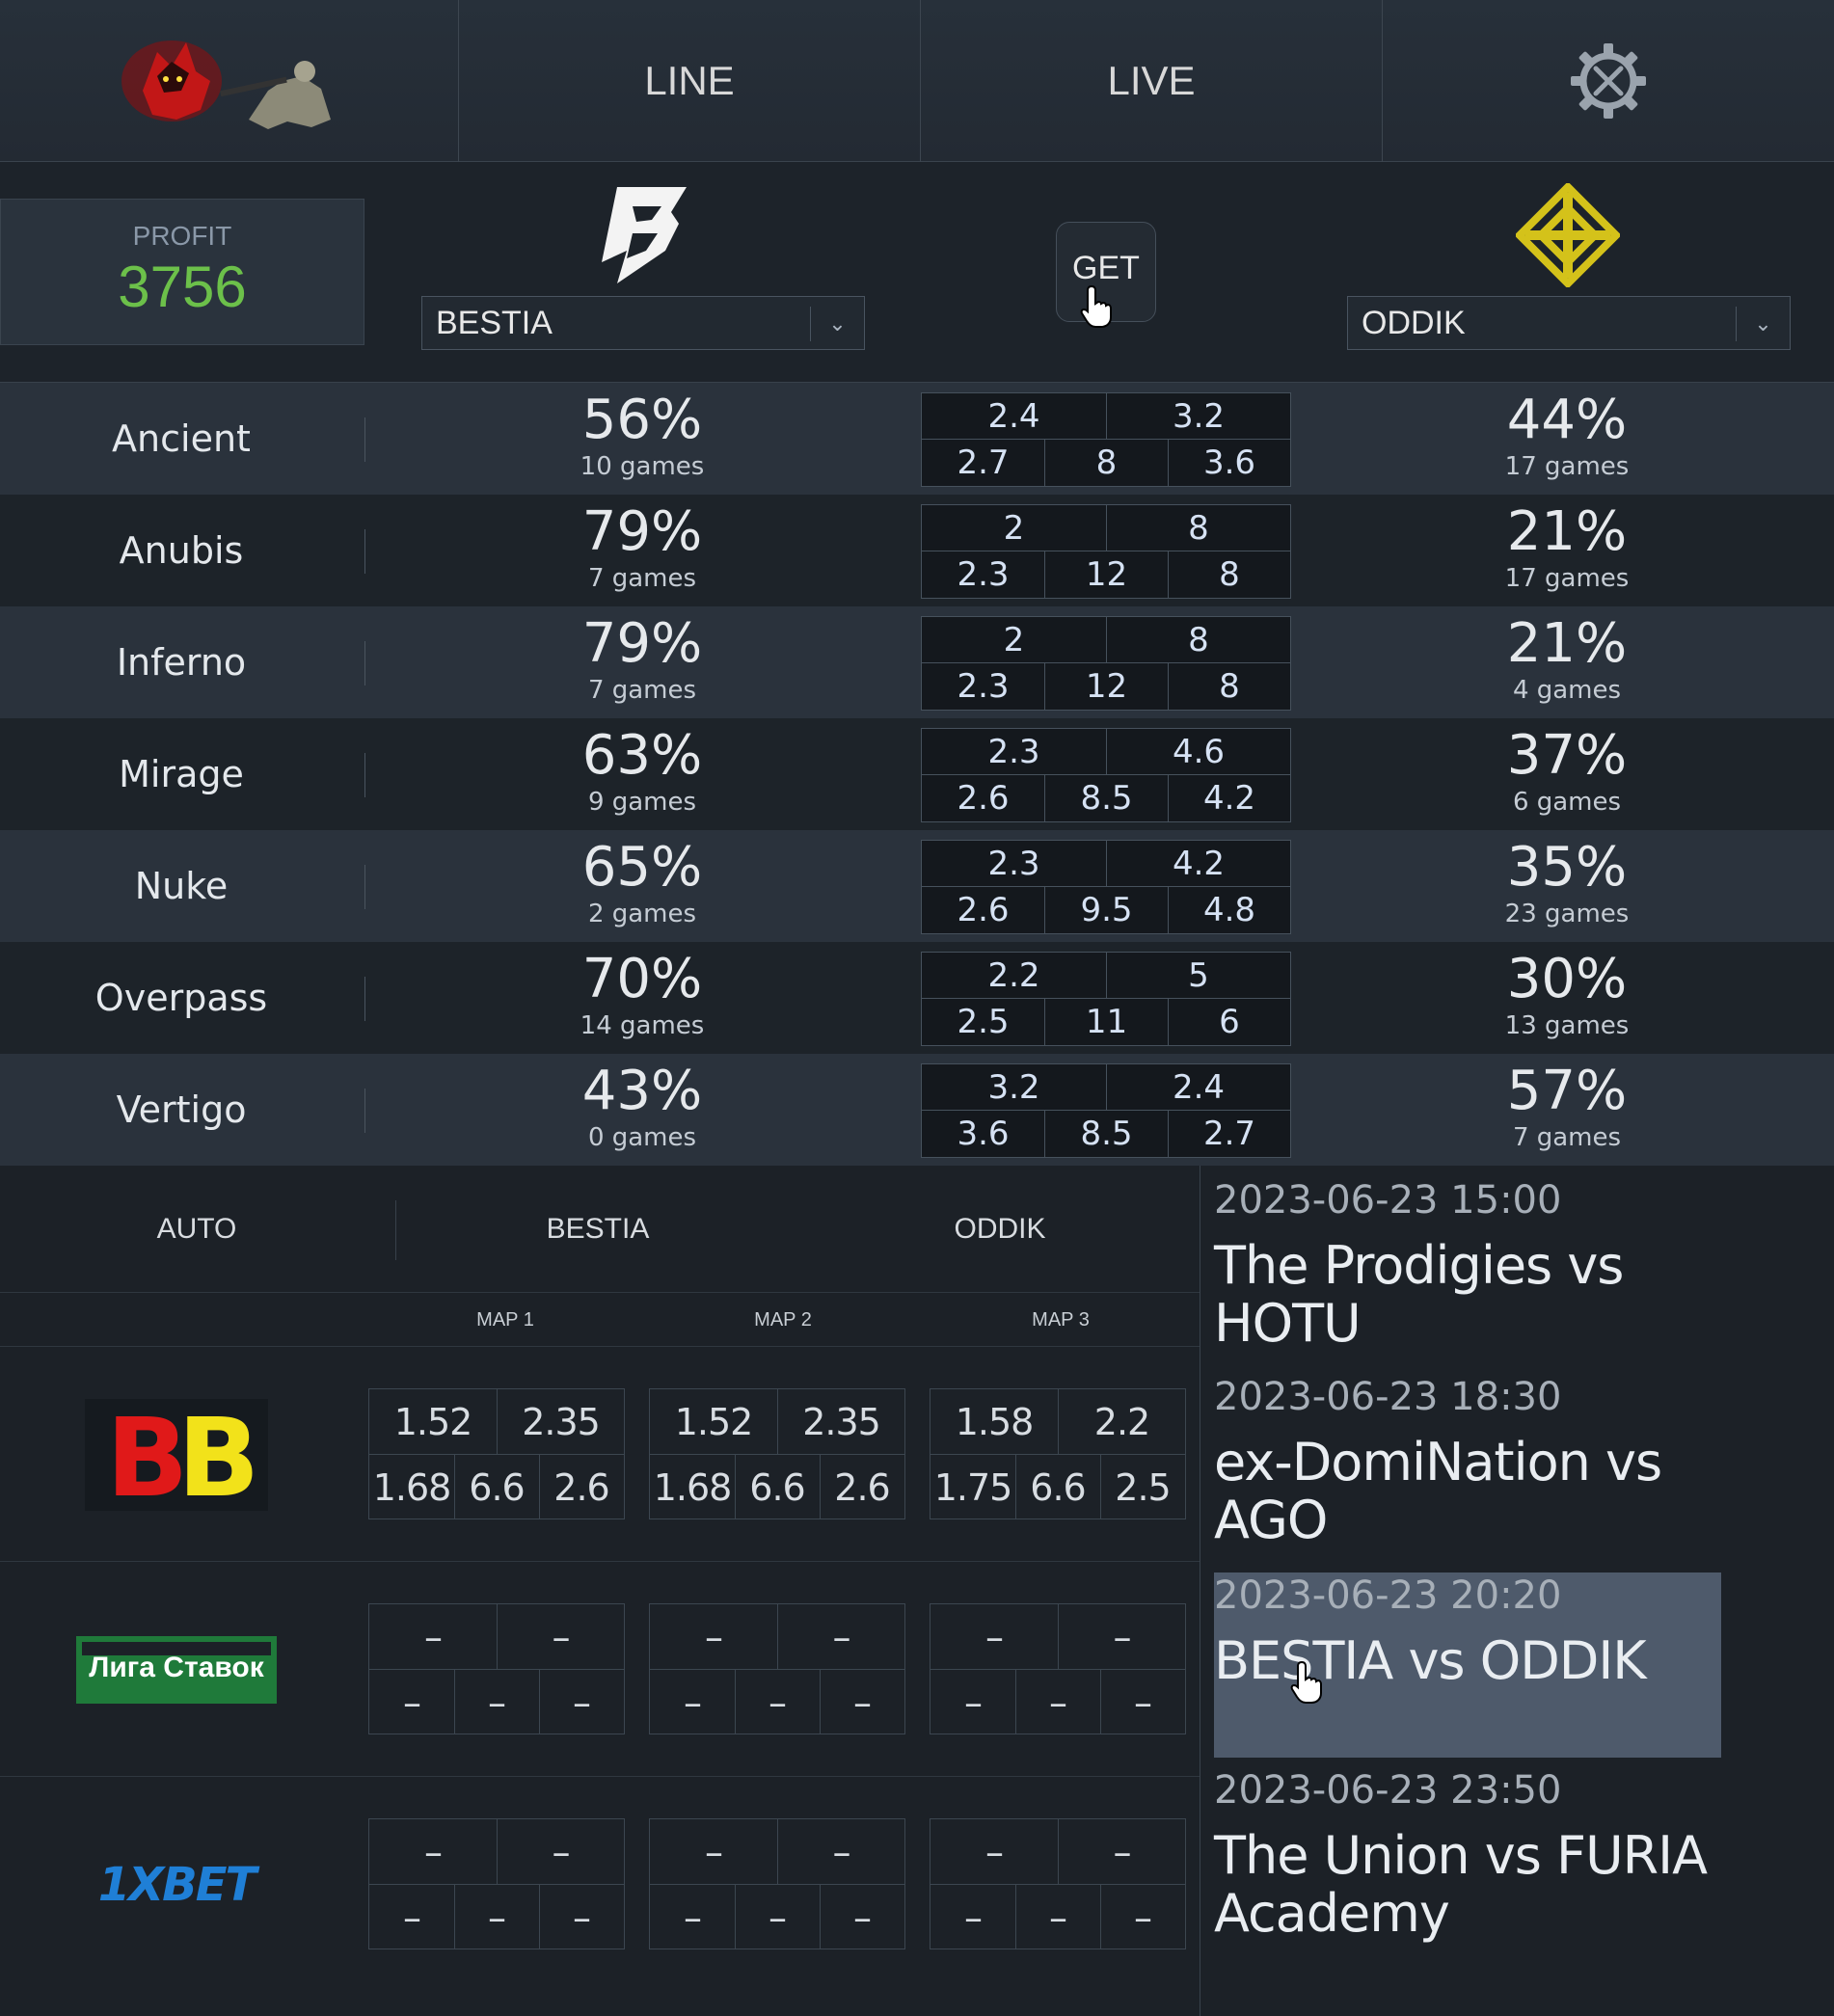 This screenshot has width=1834, height=2016. I want to click on soldier-figure-icon, so click(275, 95).